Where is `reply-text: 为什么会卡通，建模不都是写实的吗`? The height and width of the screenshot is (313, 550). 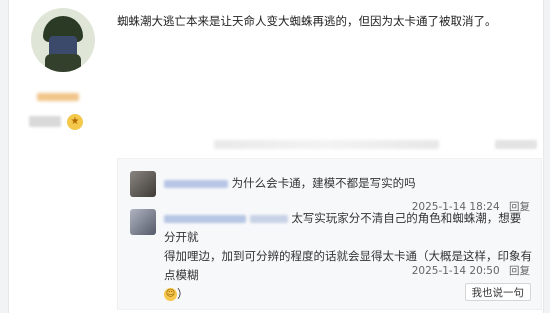
reply-text: 为什么会卡通，建模不都是写实的吗 is located at coordinates (323, 183).